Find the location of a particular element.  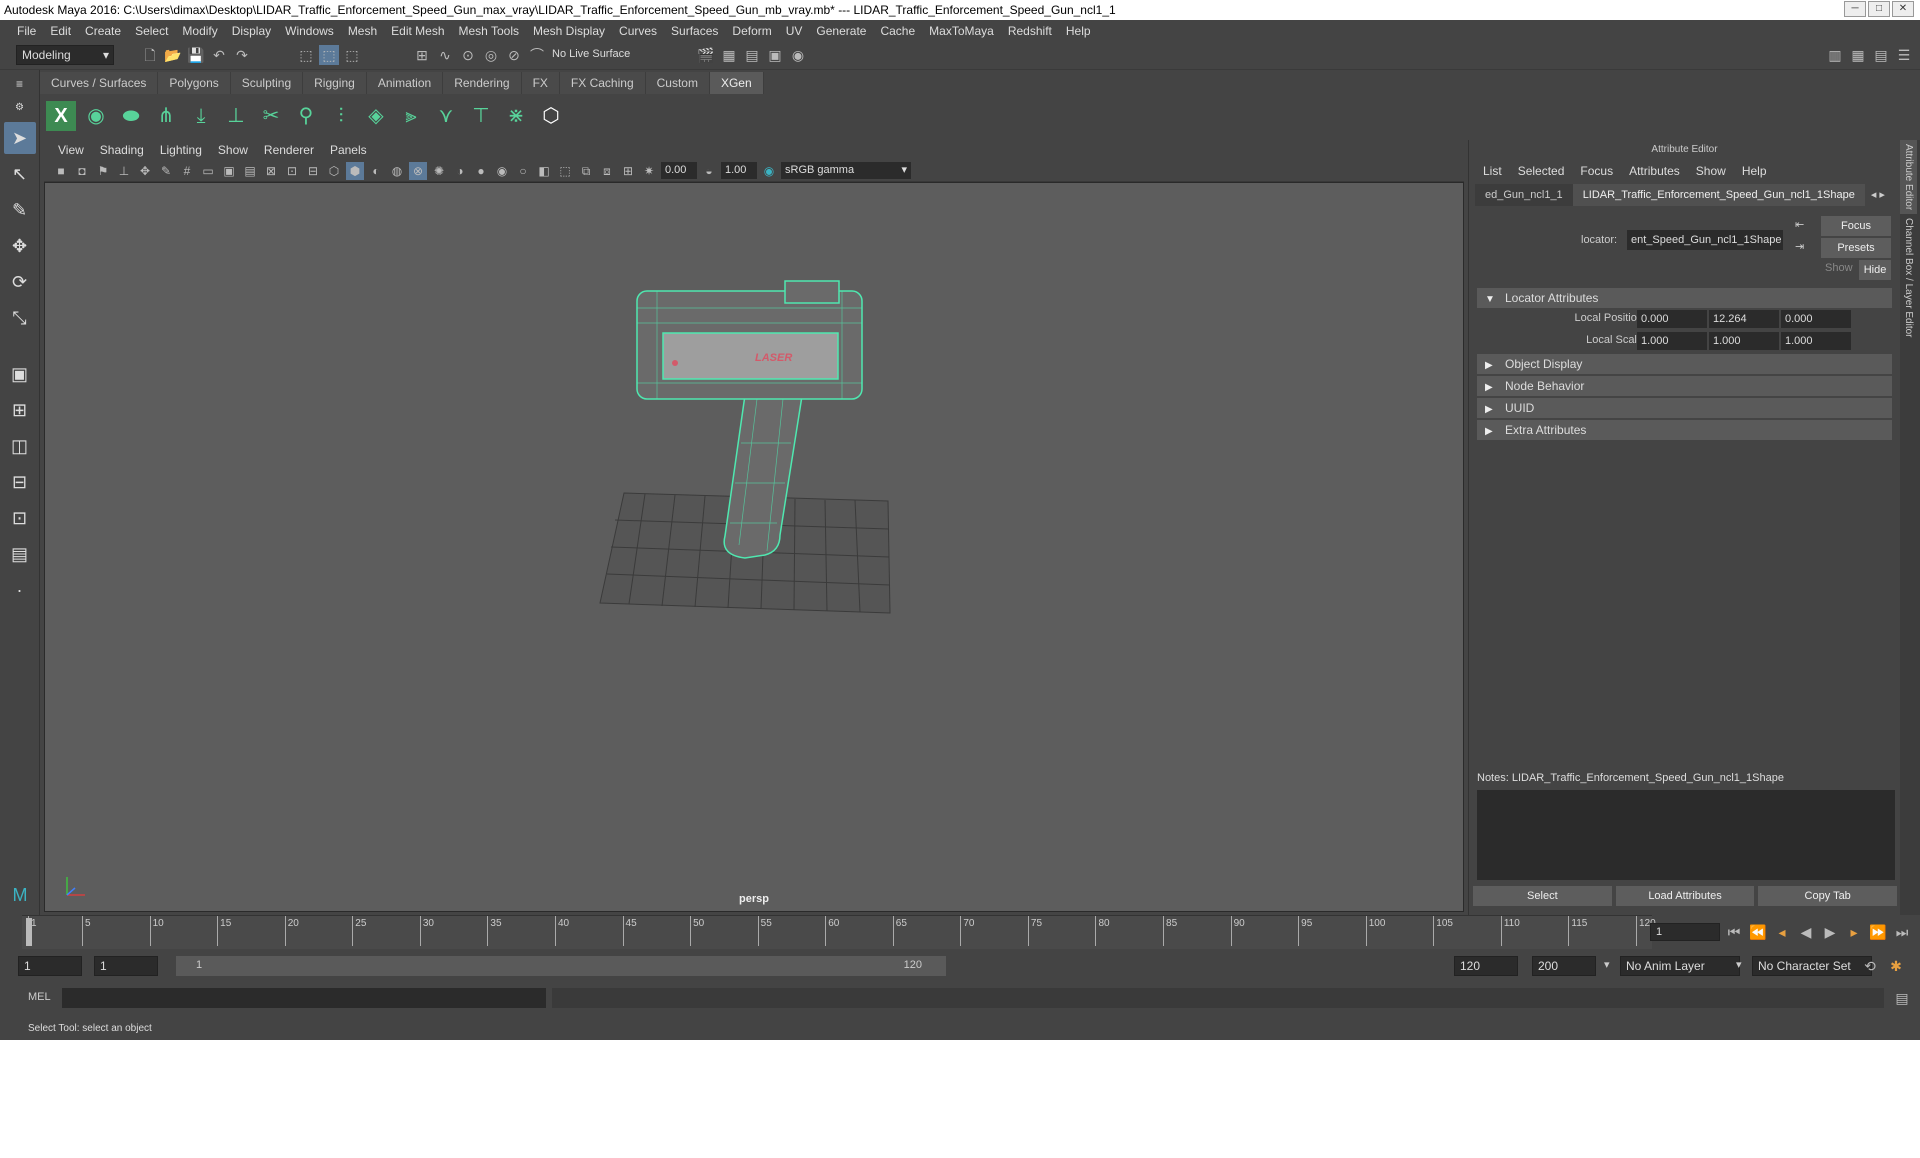

menu-mesh: Mesh is located at coordinates (362, 31).